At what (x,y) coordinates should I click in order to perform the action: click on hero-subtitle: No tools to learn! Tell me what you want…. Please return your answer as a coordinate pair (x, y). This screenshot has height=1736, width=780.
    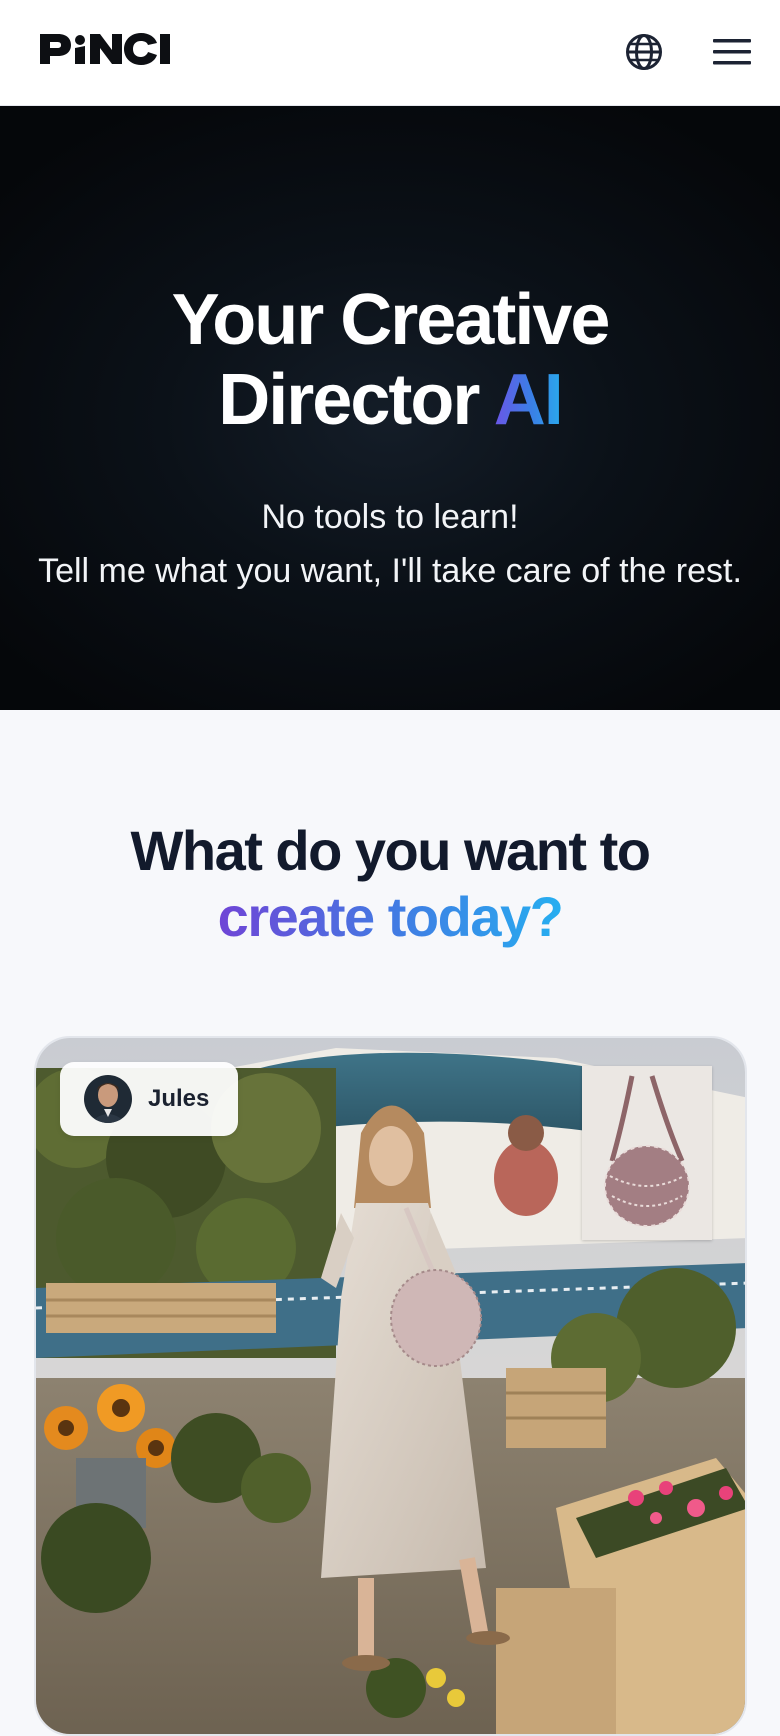
    Looking at the image, I should click on (390, 544).